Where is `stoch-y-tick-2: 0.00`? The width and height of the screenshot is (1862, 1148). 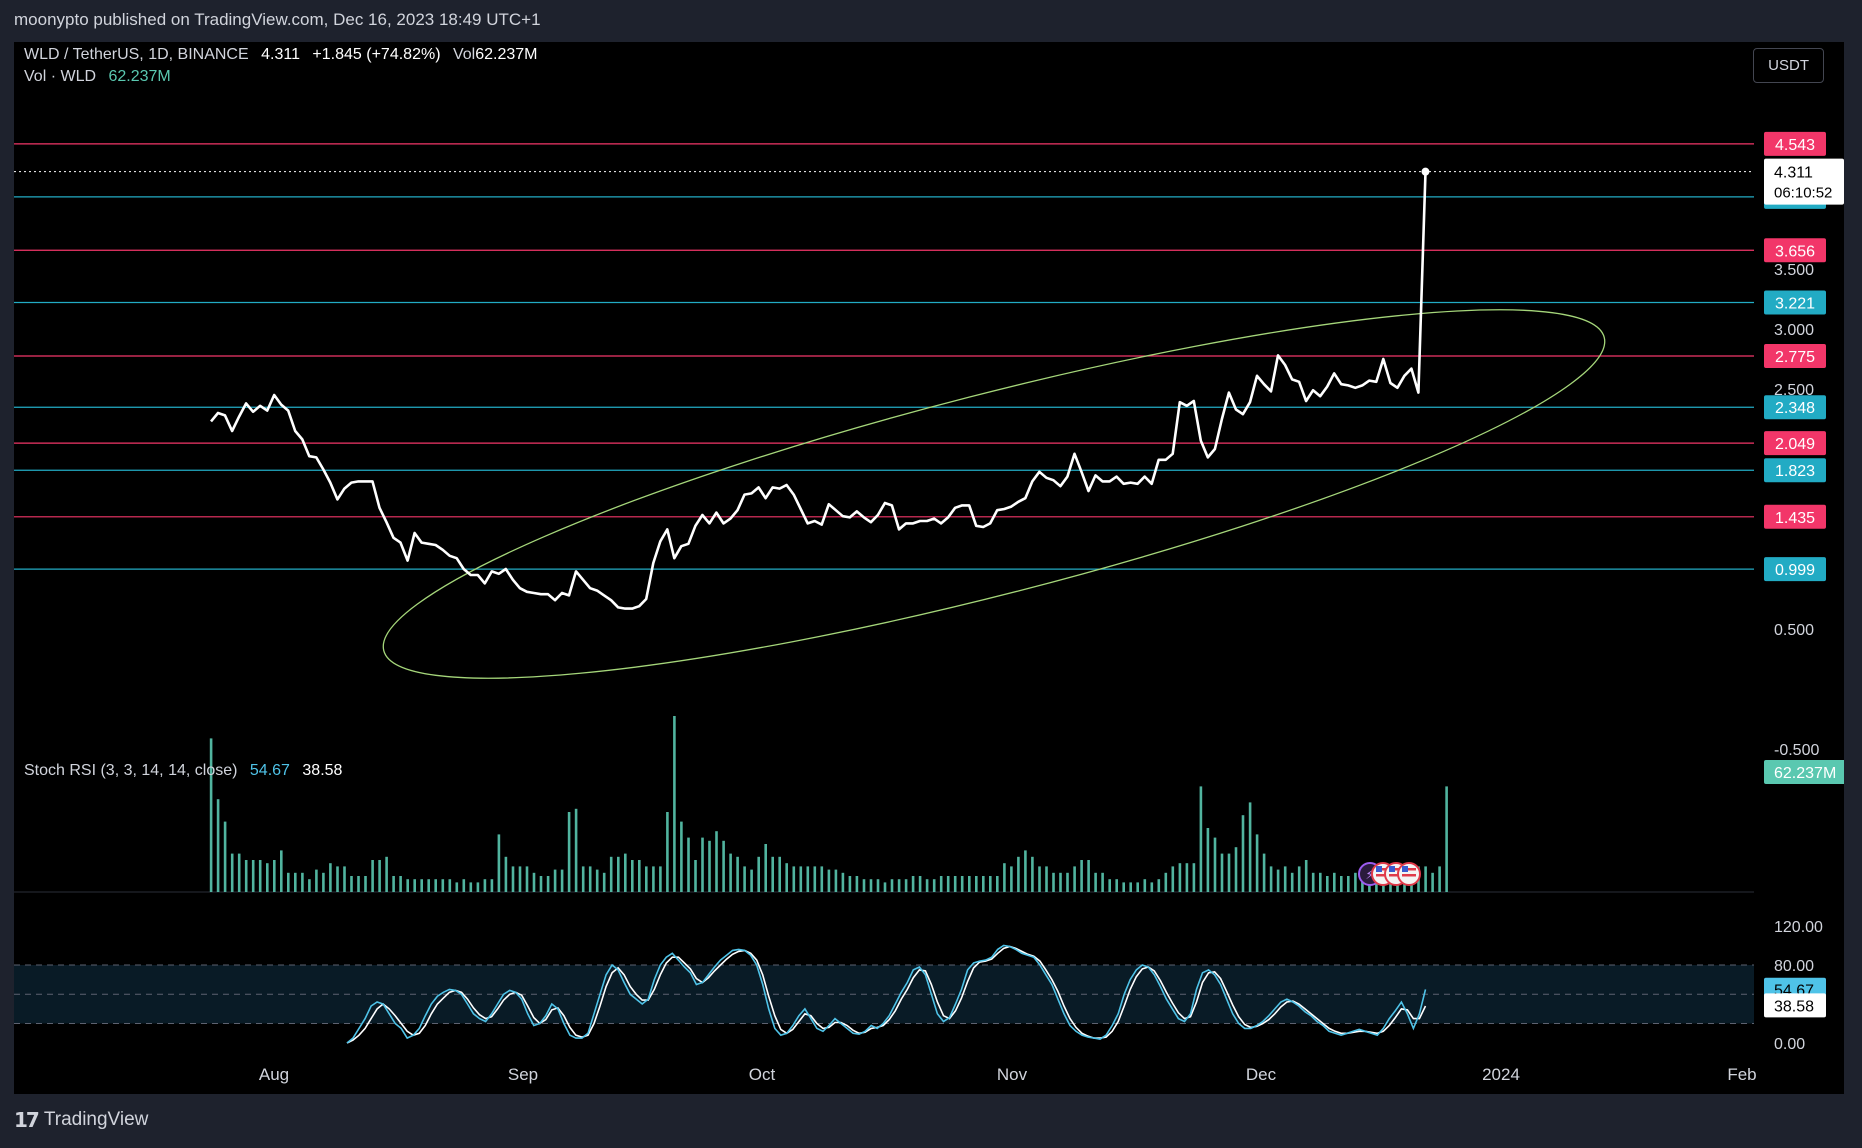
stoch-y-tick-2: 0.00 is located at coordinates (1789, 1044).